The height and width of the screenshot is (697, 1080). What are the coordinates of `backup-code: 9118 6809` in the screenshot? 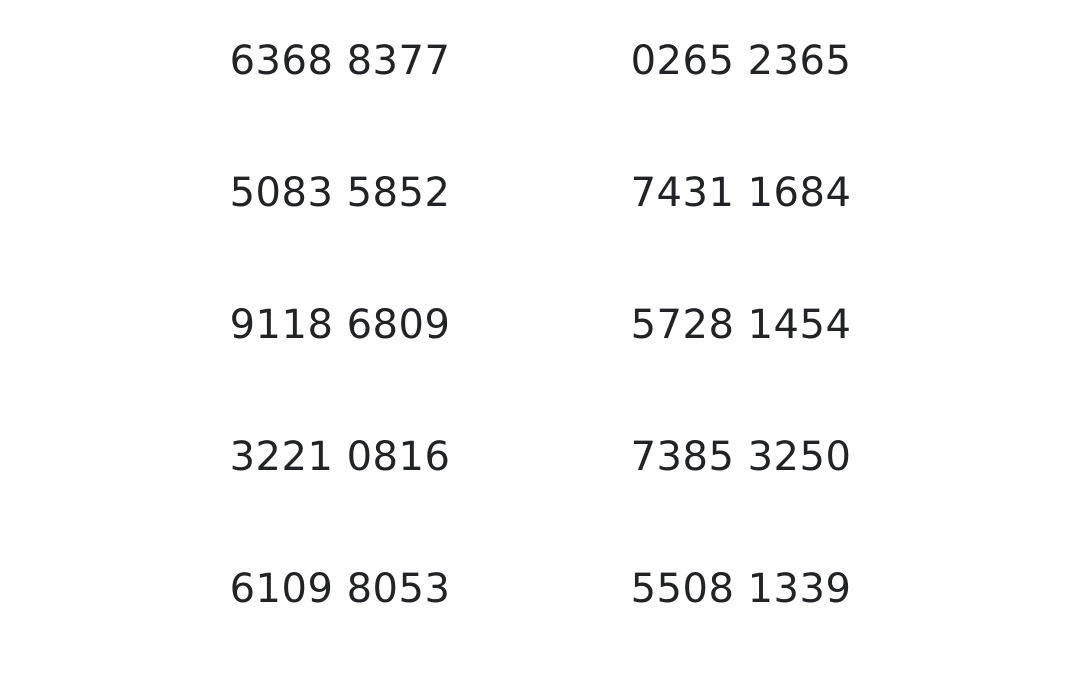 It's located at (340, 325).